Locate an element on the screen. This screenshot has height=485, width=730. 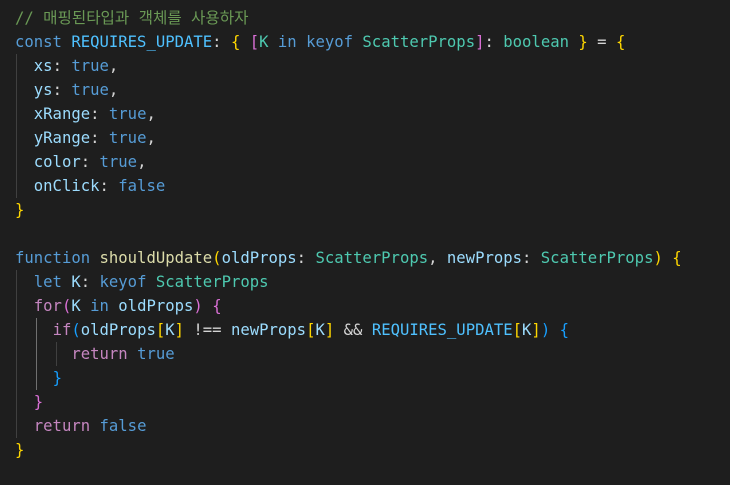
code-token: for is located at coordinates (47, 306).